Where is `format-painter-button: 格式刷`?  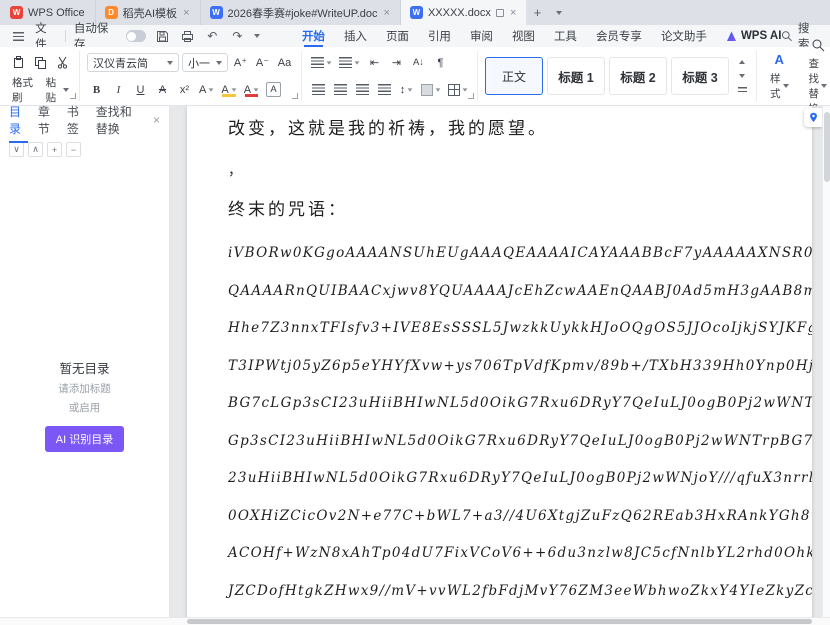
format-painter-button: 格式刷 is located at coordinates (24, 90).